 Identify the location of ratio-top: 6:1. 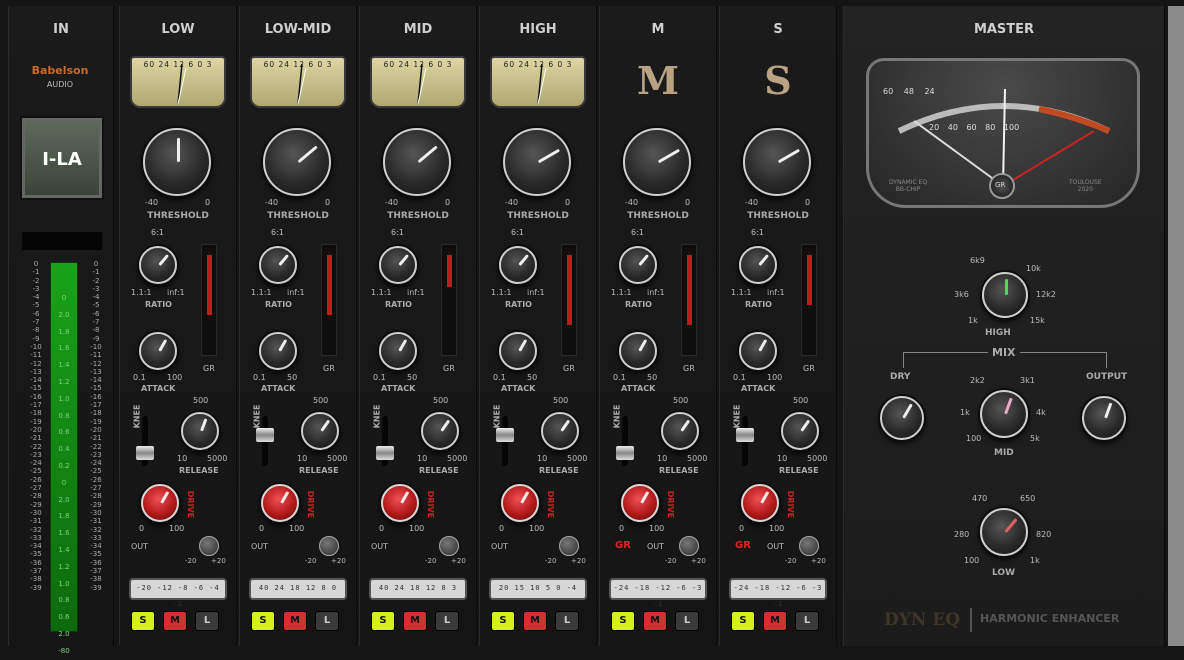
(637, 232).